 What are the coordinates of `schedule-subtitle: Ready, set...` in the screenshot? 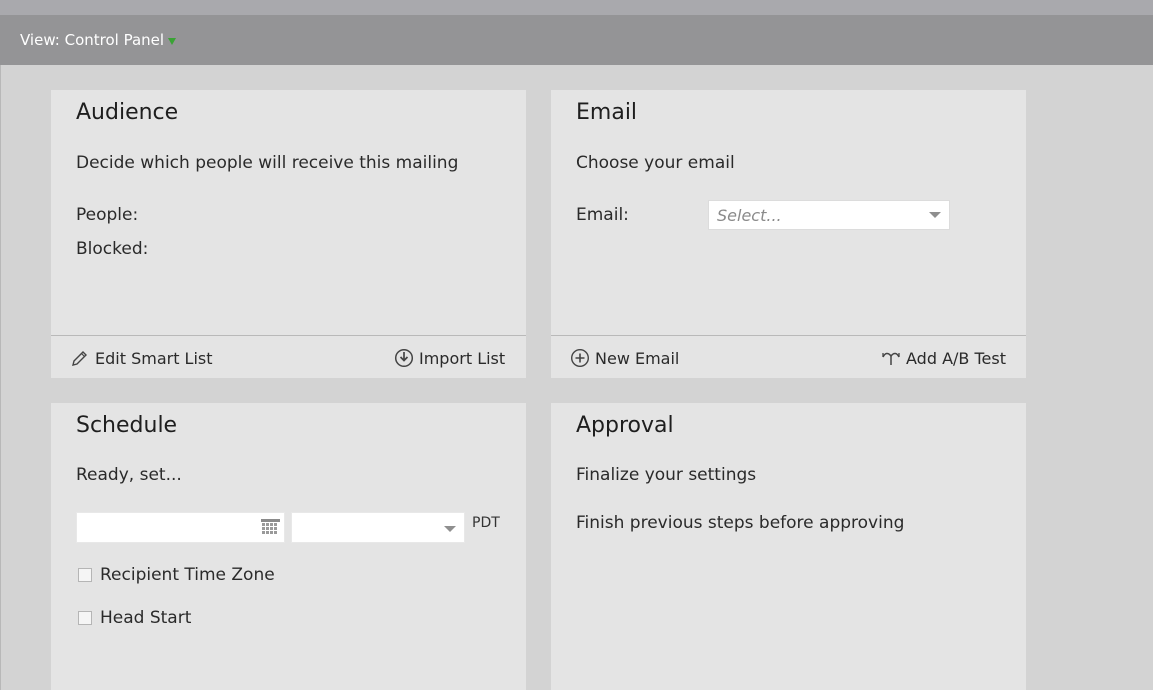 It's located at (129, 475).